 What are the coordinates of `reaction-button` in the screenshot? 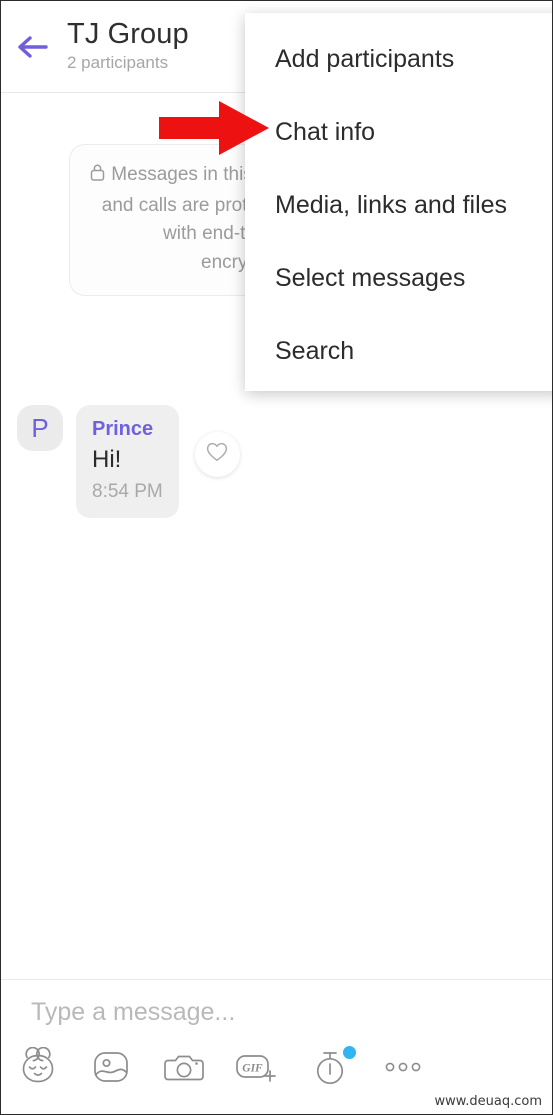 It's located at (217, 454).